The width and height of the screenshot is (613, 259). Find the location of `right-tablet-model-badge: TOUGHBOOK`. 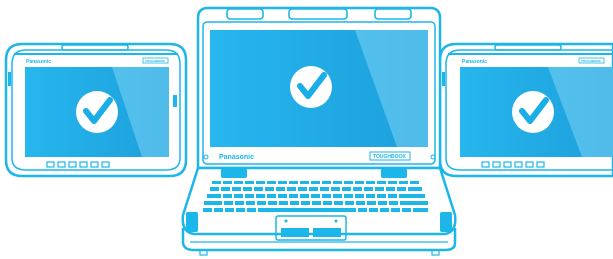

right-tablet-model-badge: TOUGHBOOK is located at coordinates (591, 61).